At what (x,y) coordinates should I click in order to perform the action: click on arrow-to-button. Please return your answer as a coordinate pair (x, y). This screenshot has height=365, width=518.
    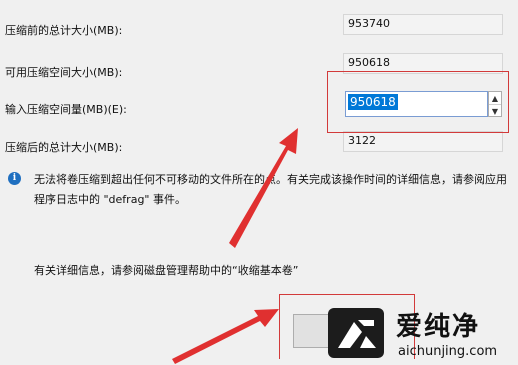
    Looking at the image, I should click on (225, 336).